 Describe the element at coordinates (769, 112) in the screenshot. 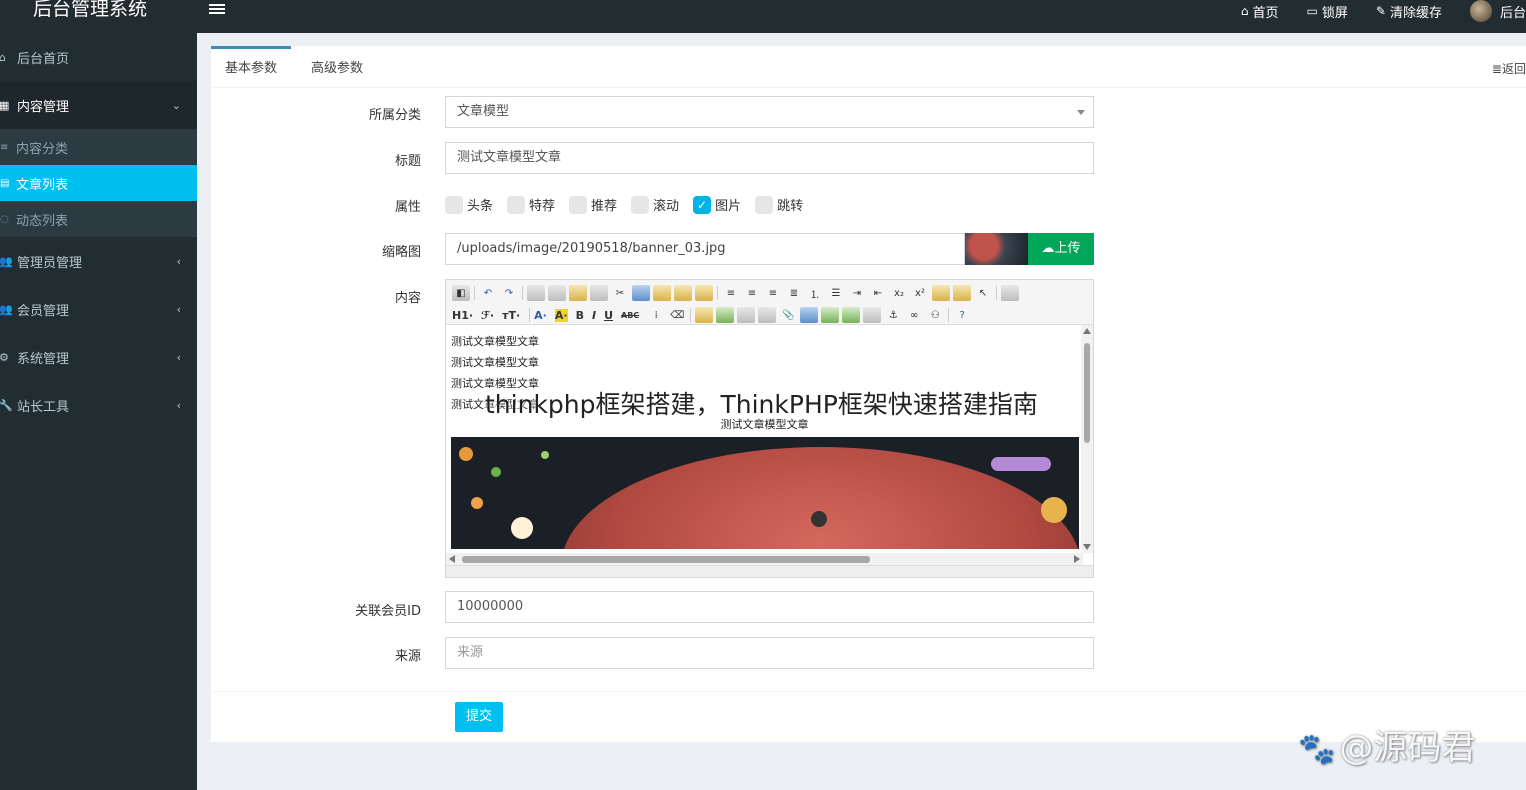

I see `category-select: 文章模型` at that location.